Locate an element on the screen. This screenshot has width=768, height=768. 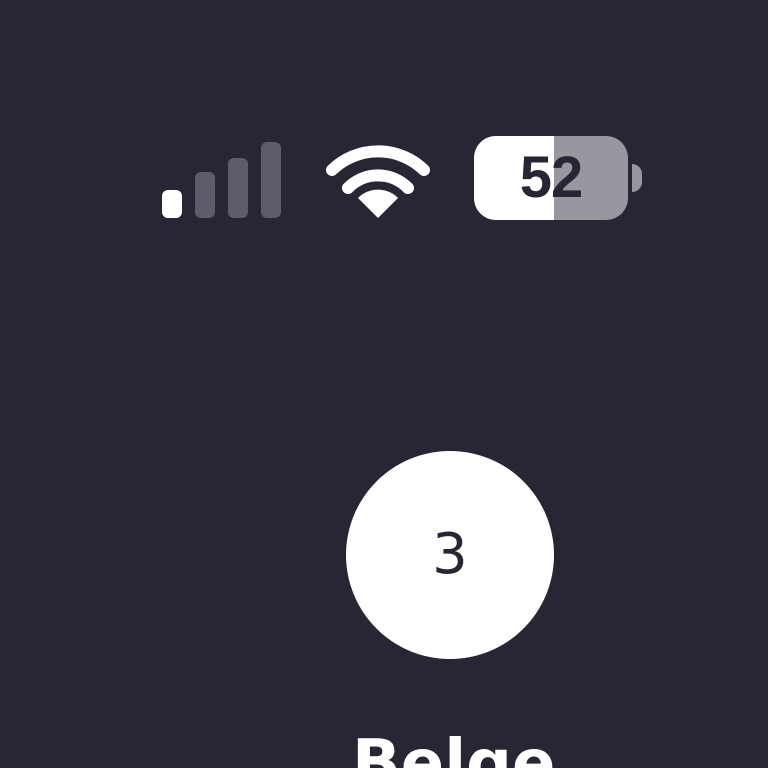
cellular-signal-icon is located at coordinates (223, 178).